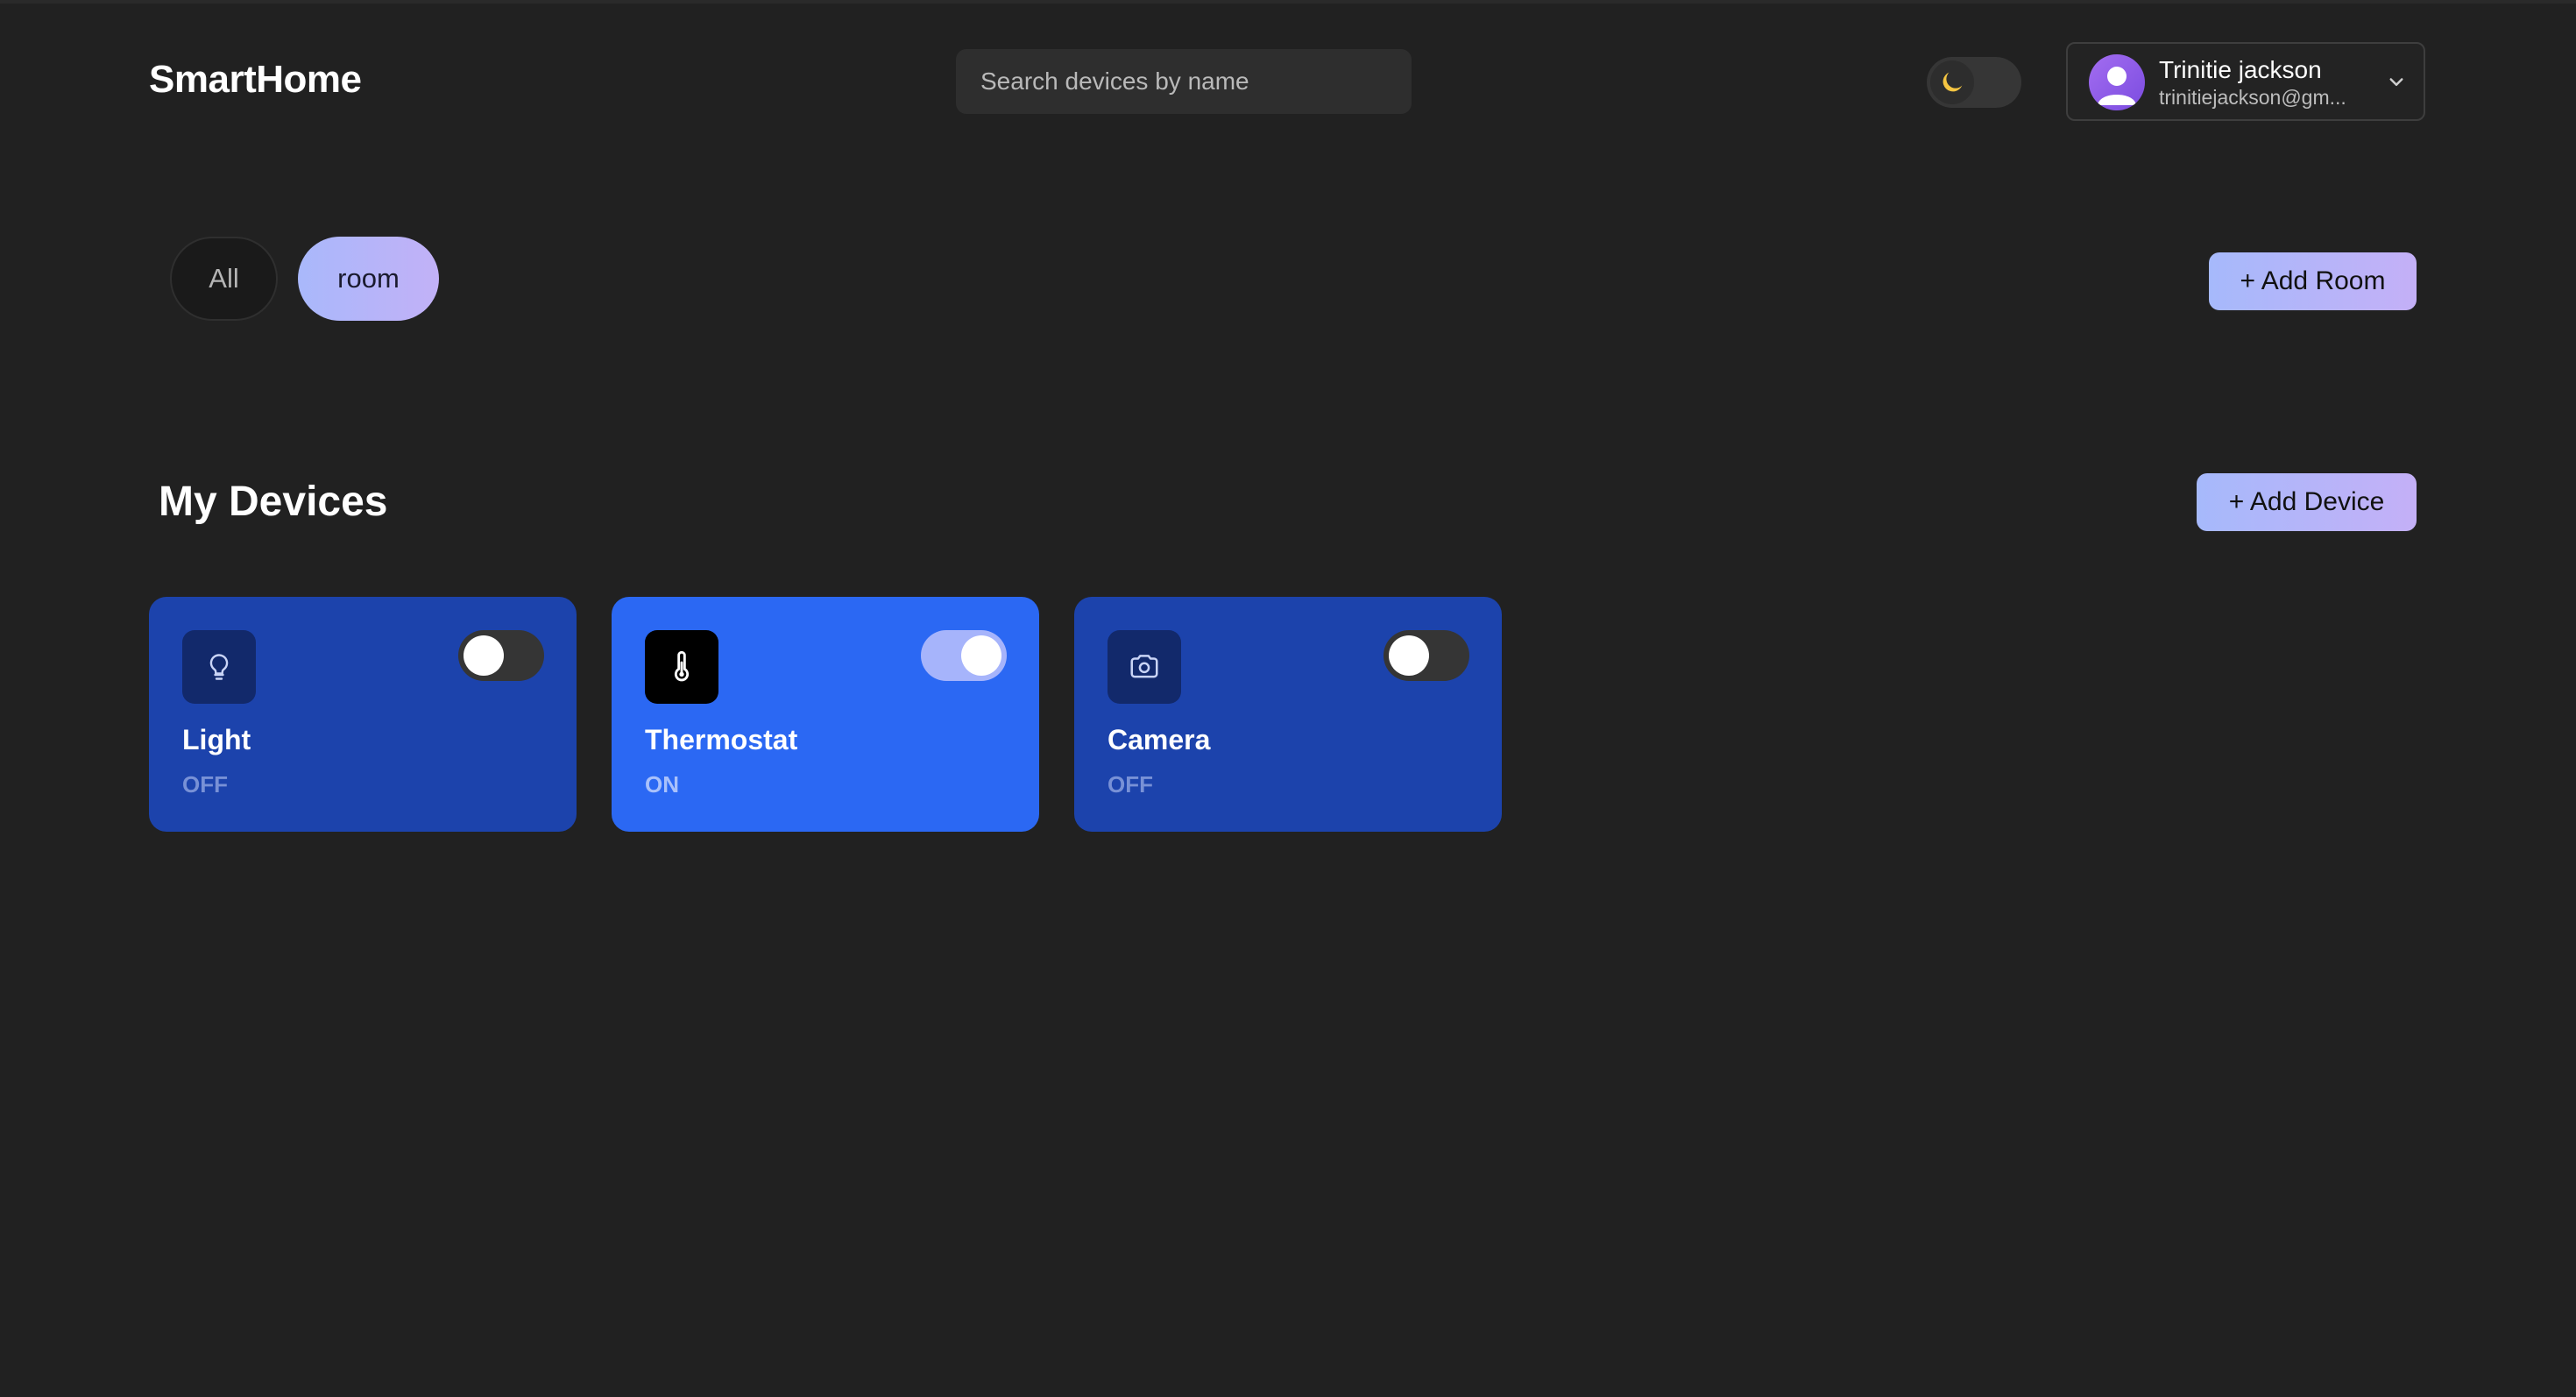 This screenshot has height=1397, width=2576. I want to click on device-card-thermostat: Thermostat ON, so click(825, 714).